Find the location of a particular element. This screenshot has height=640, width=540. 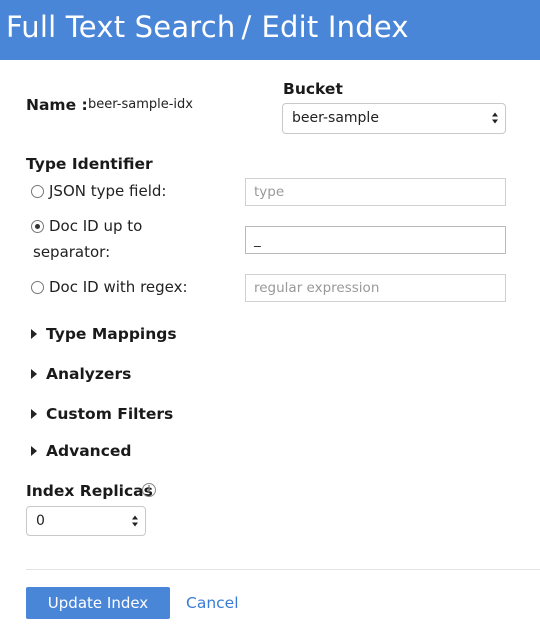

page-title: Edit Index is located at coordinates (335, 27).